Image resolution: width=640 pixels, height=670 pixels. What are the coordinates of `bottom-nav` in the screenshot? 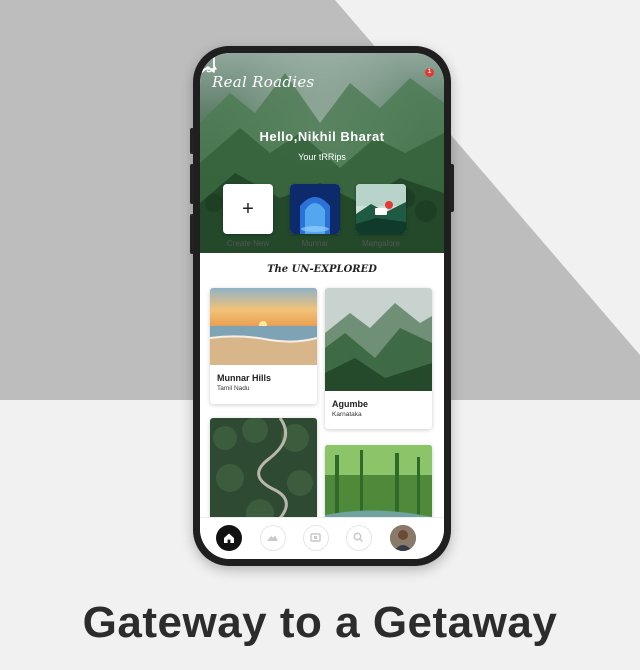 It's located at (322, 538).